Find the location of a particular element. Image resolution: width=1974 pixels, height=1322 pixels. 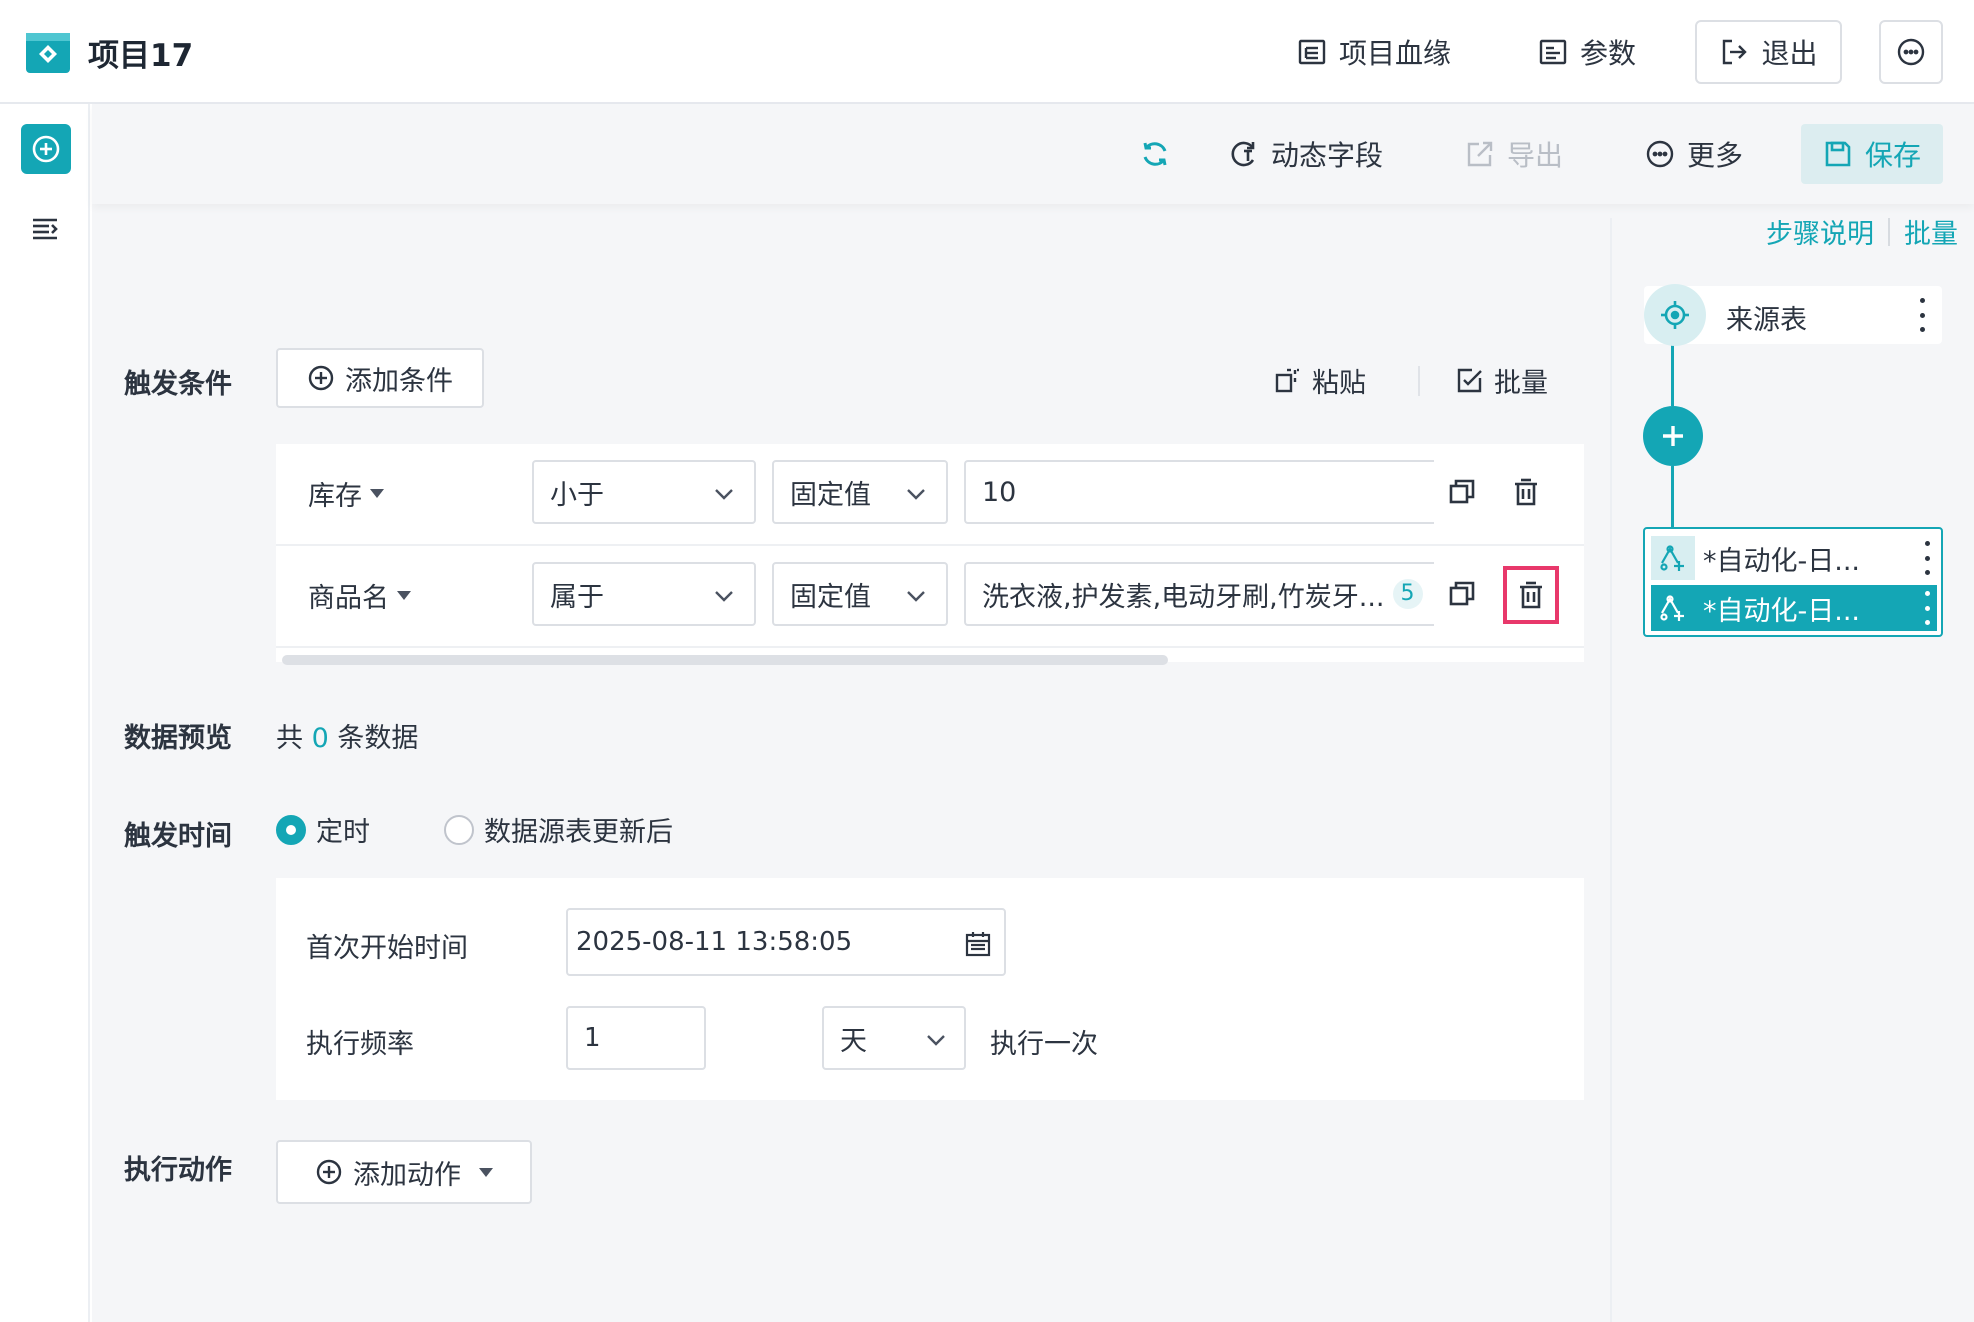

operator-select: 属于 is located at coordinates (644, 594).